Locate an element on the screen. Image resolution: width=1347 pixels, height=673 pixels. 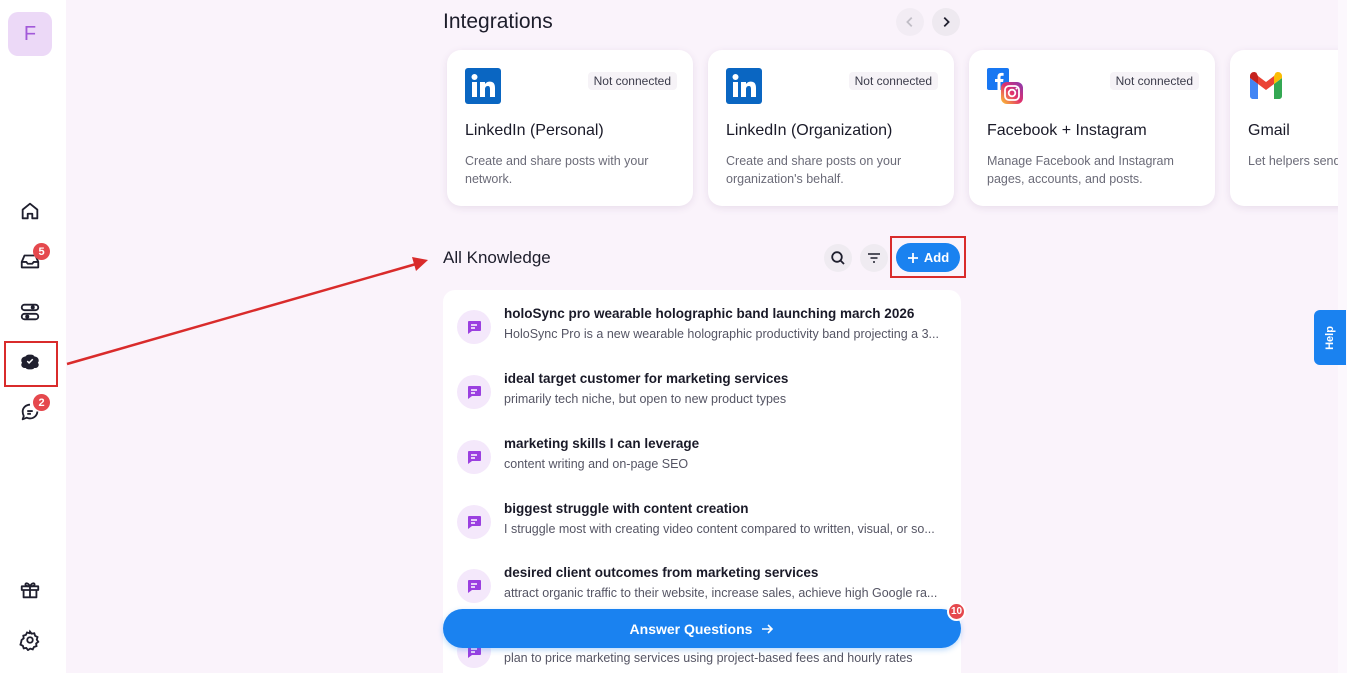
filter-button is located at coordinates (874, 258).